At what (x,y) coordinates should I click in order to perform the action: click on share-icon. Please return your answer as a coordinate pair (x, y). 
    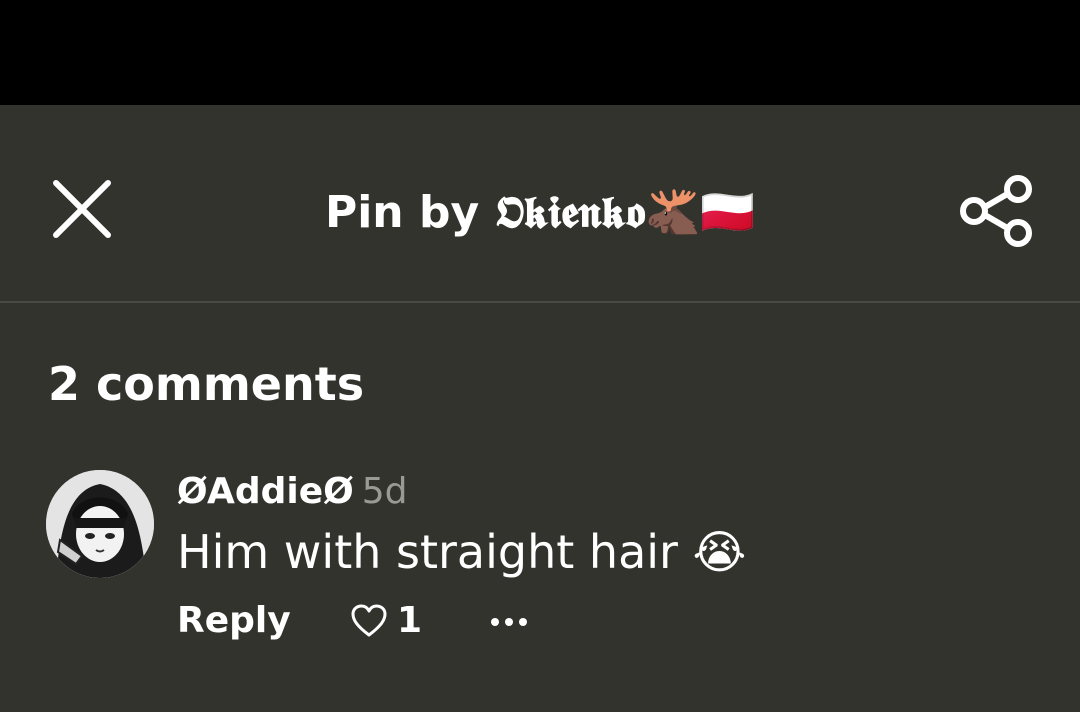
    Looking at the image, I should click on (996, 211).